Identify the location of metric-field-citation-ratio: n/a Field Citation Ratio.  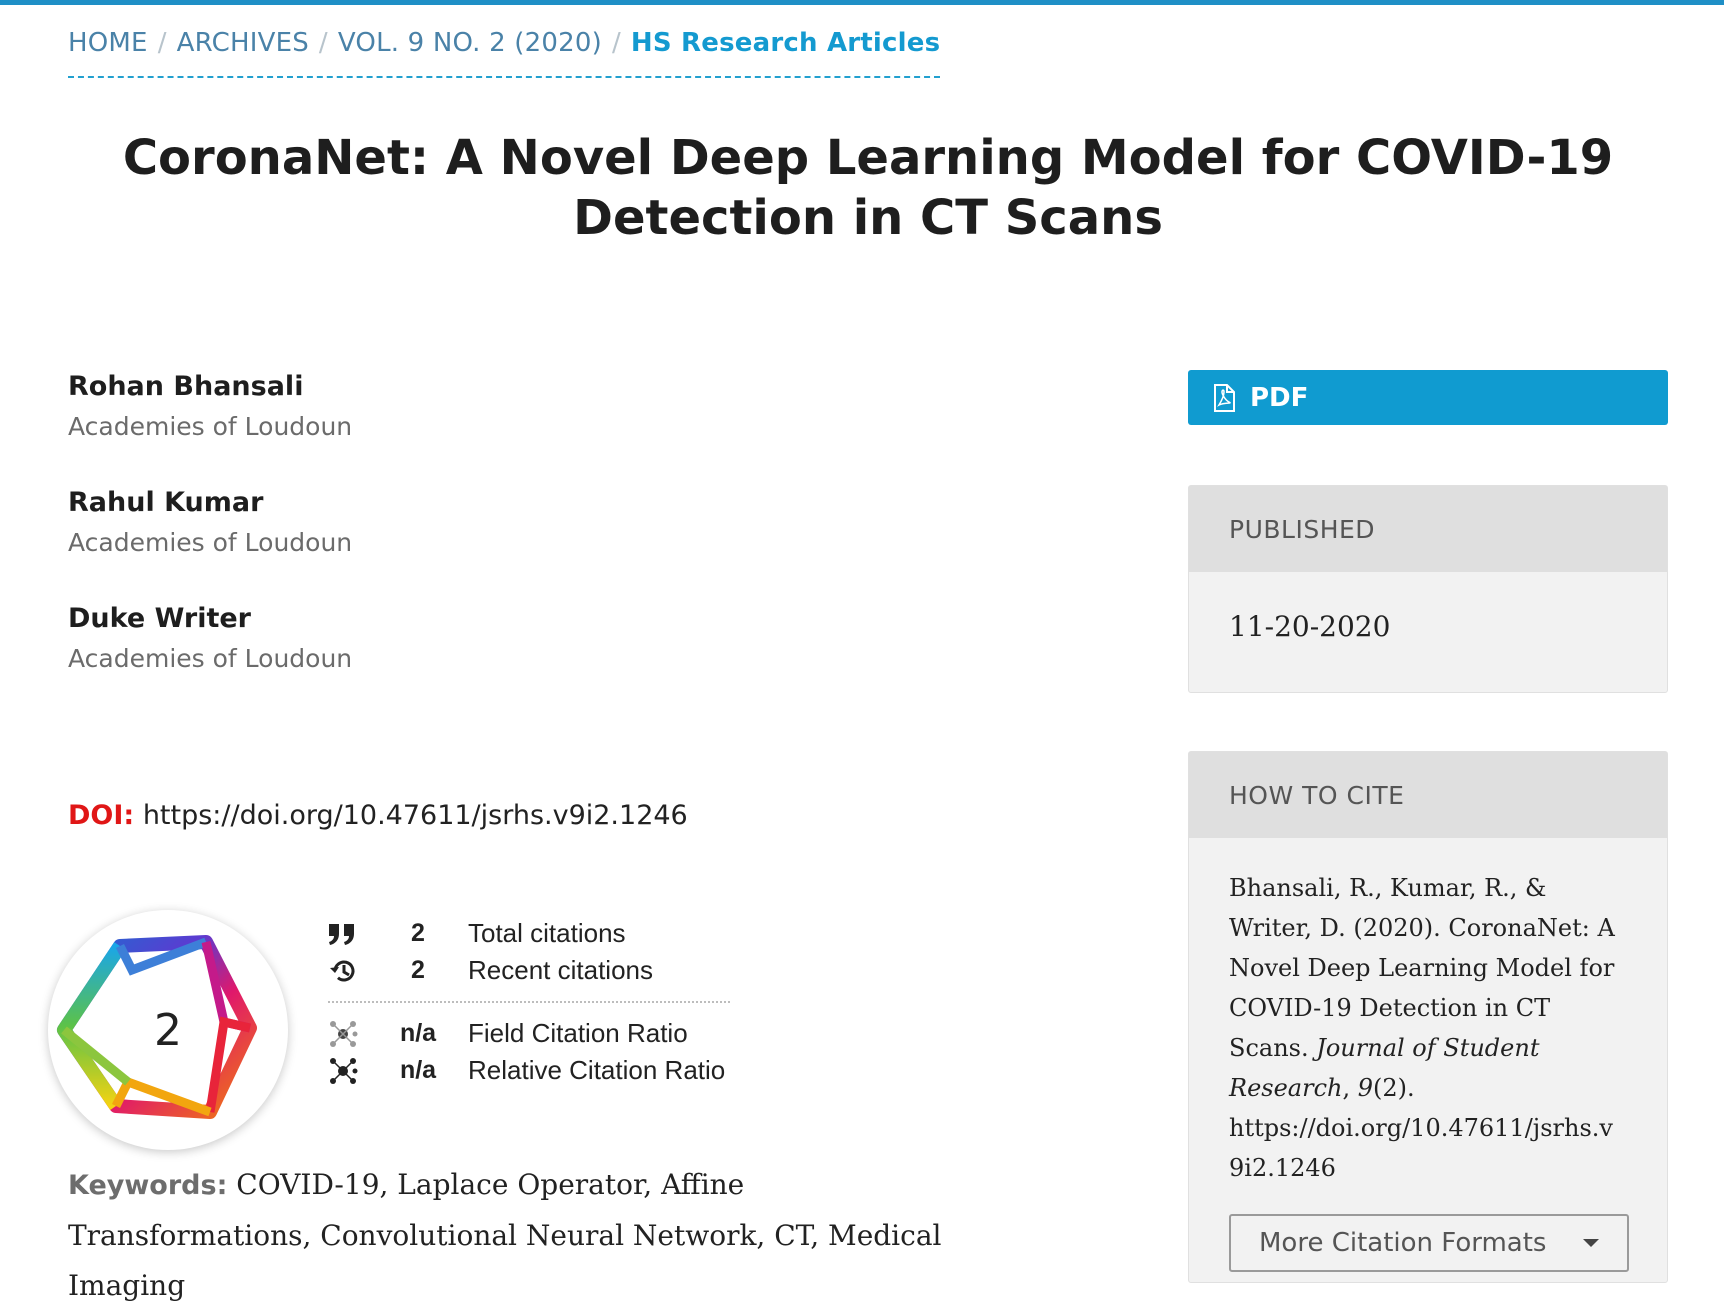
(529, 1033).